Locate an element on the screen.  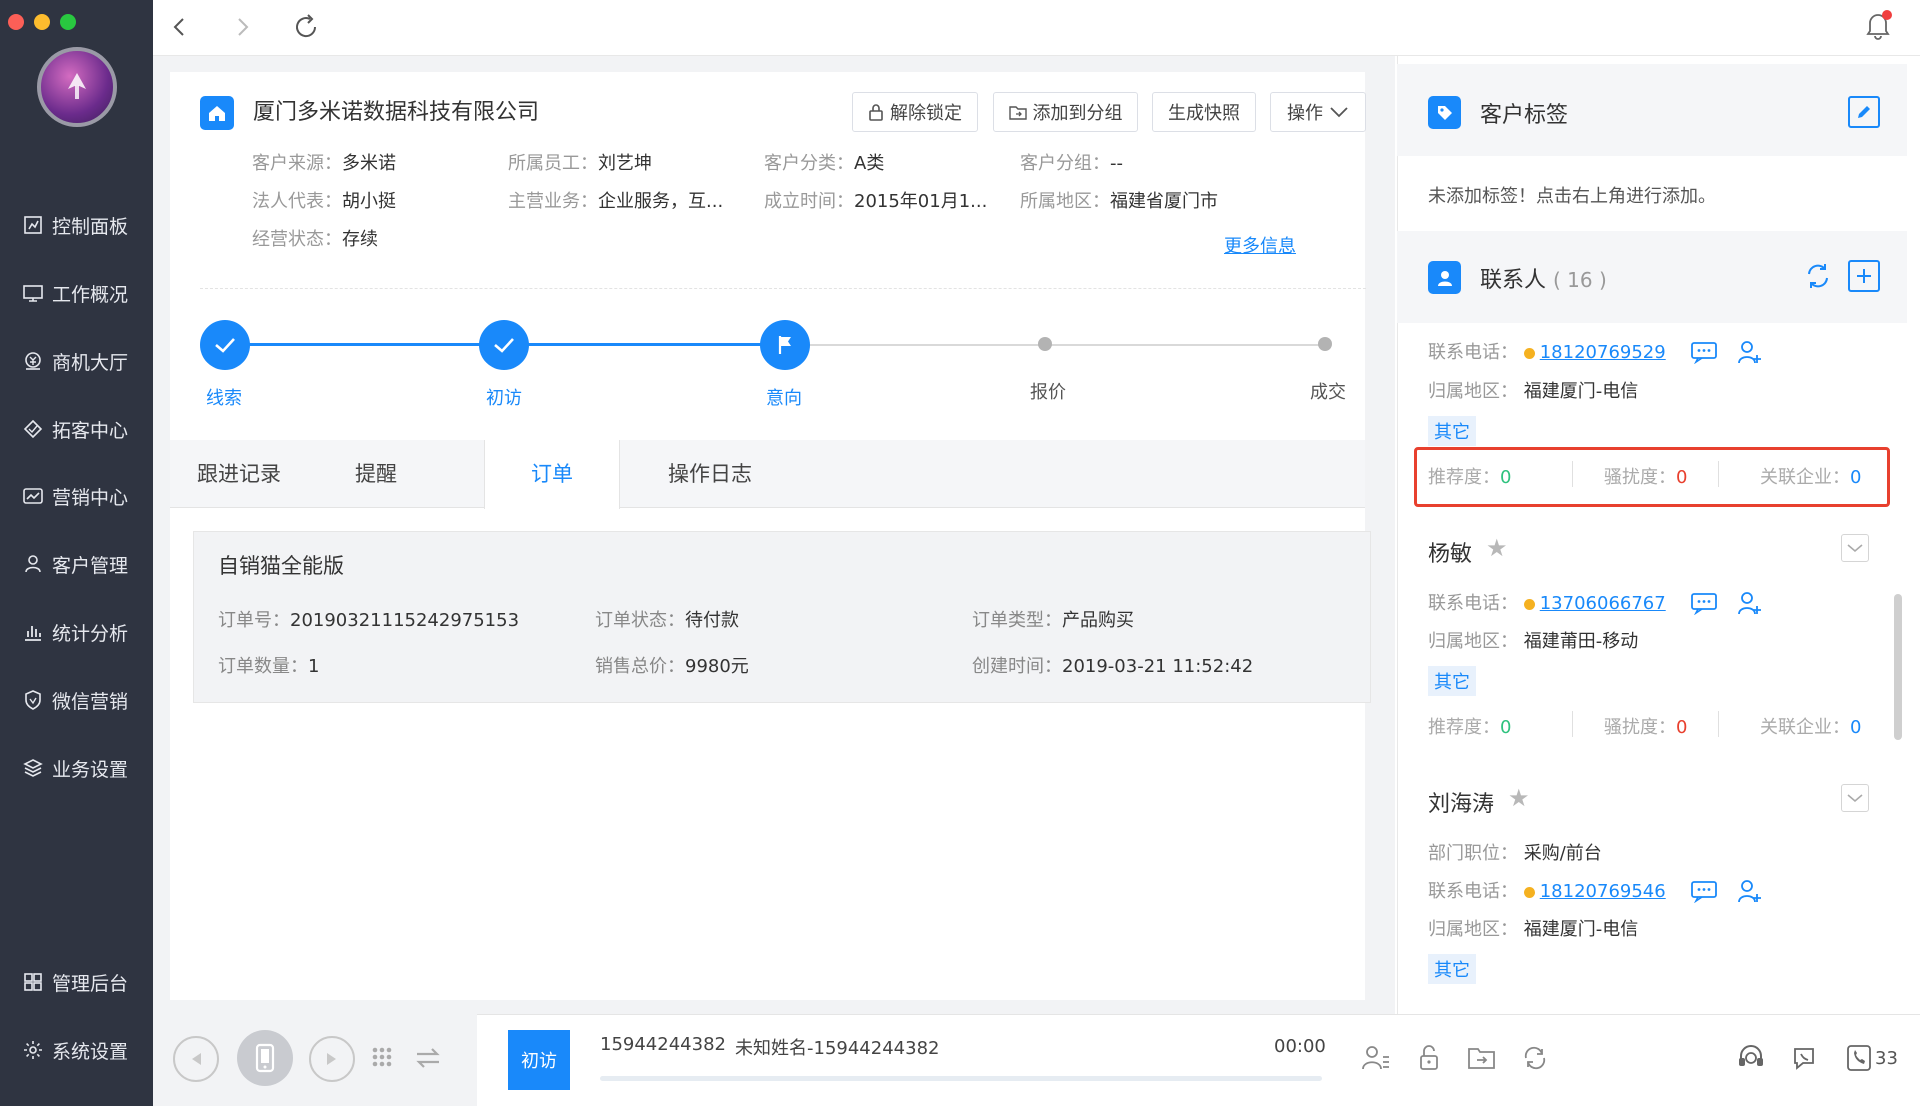
metric-key: 骚扰度： is located at coordinates (1640, 727).